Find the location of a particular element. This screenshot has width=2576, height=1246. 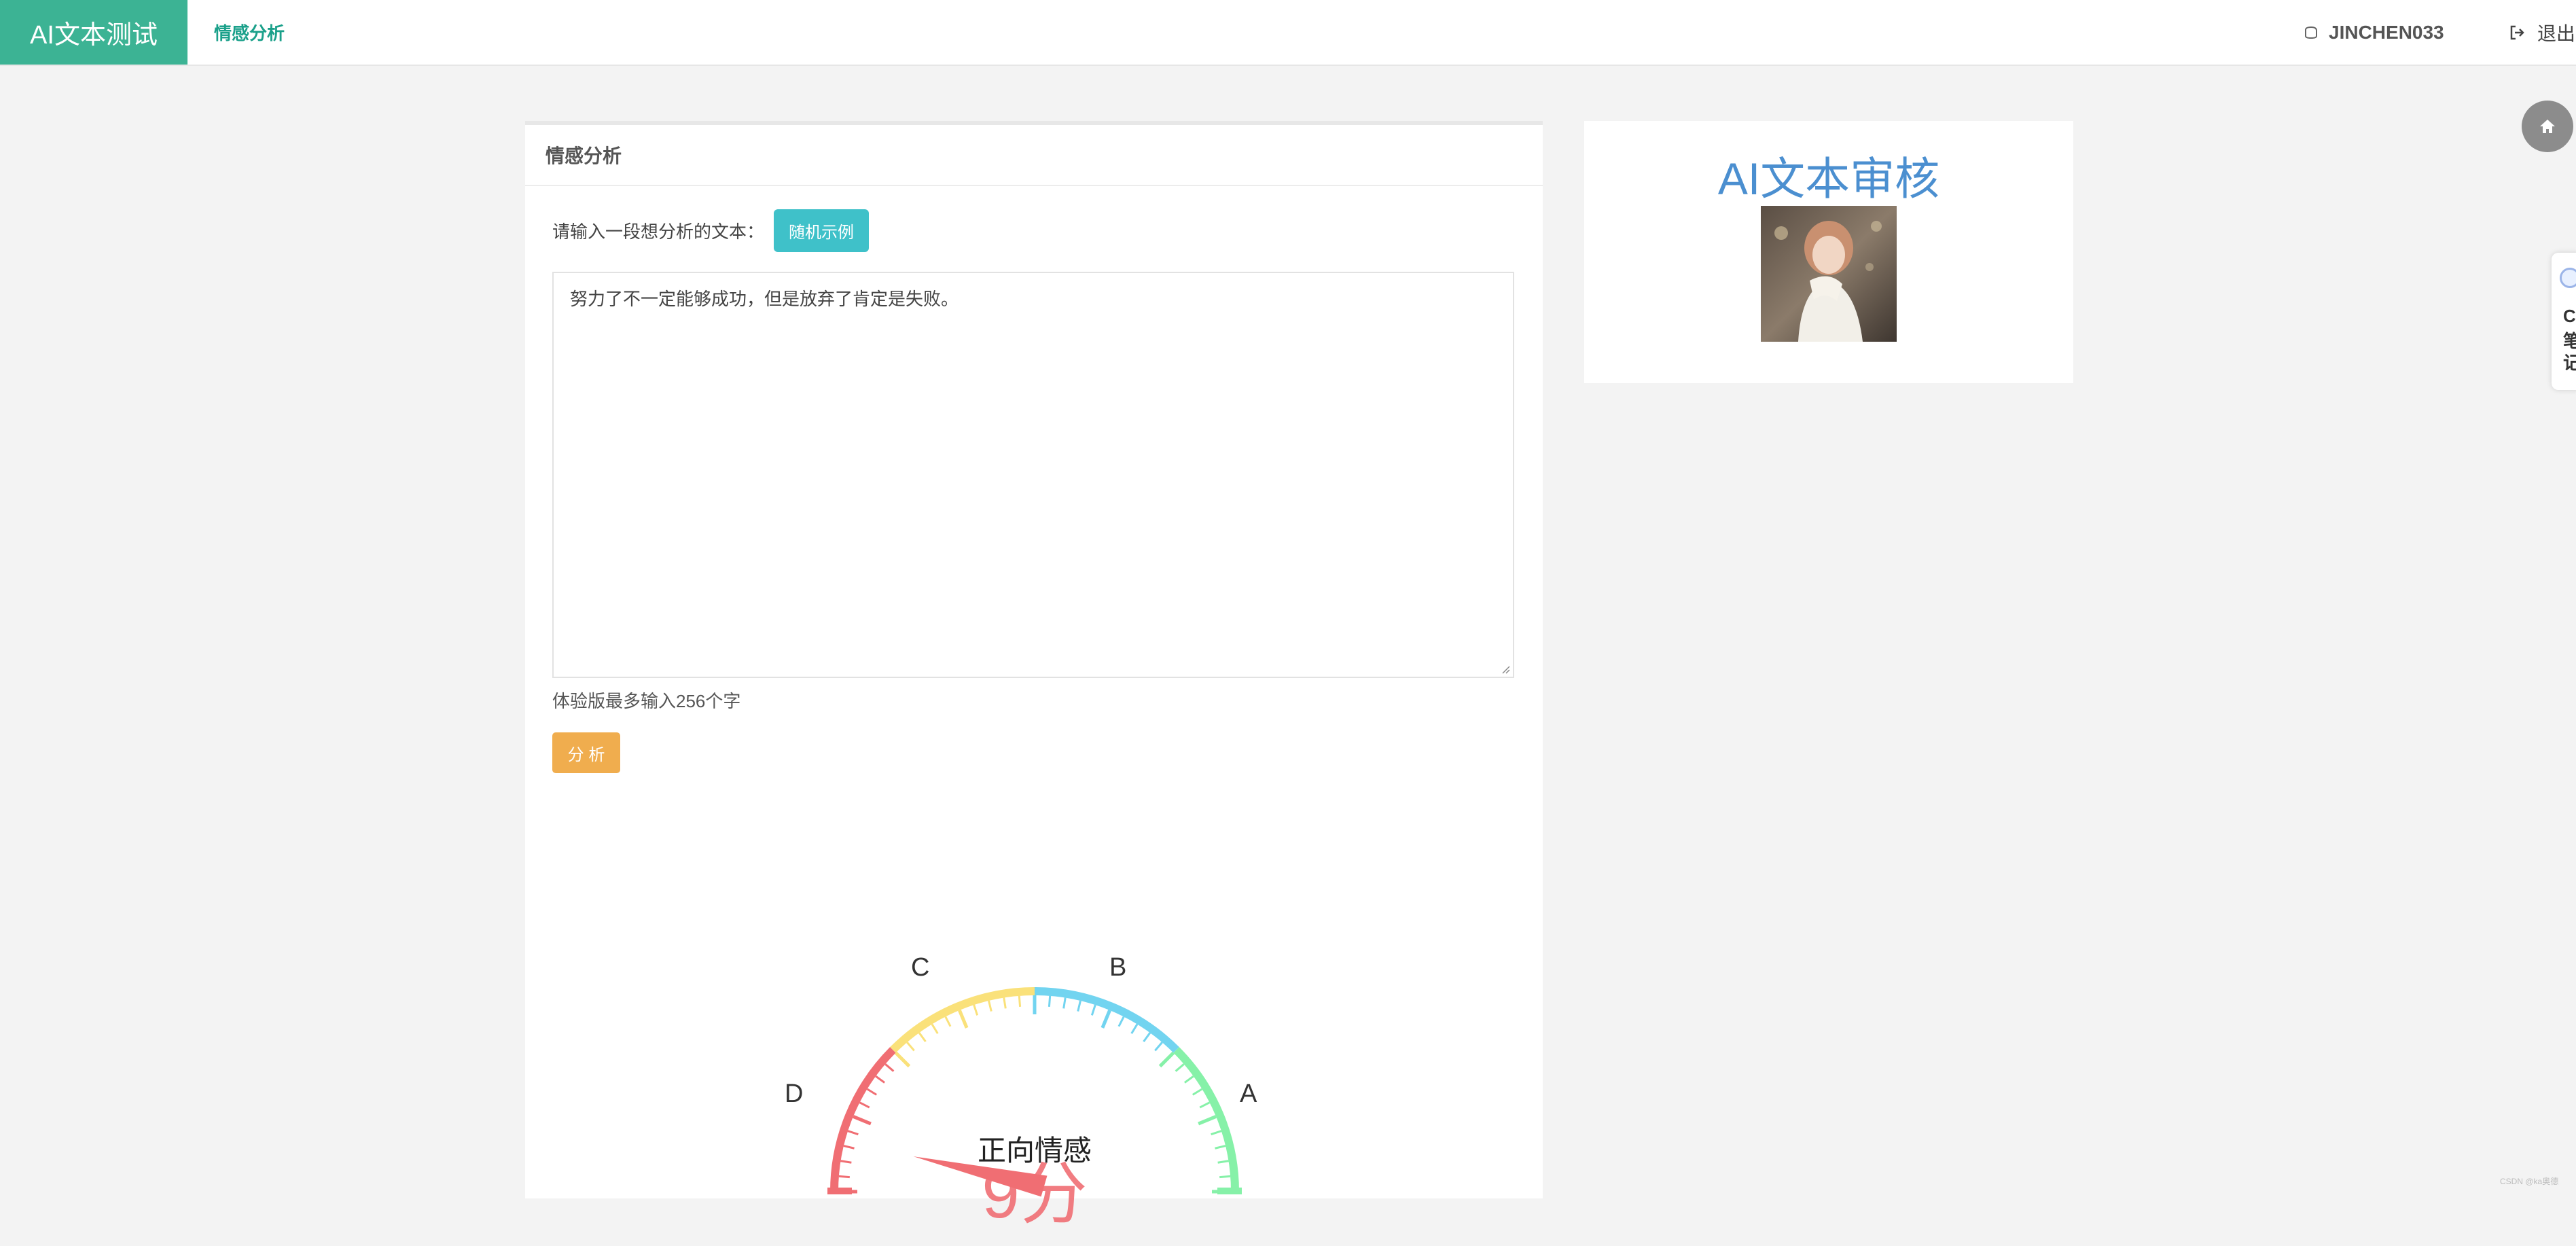

username: JINCHEN033 is located at coordinates (2386, 32).